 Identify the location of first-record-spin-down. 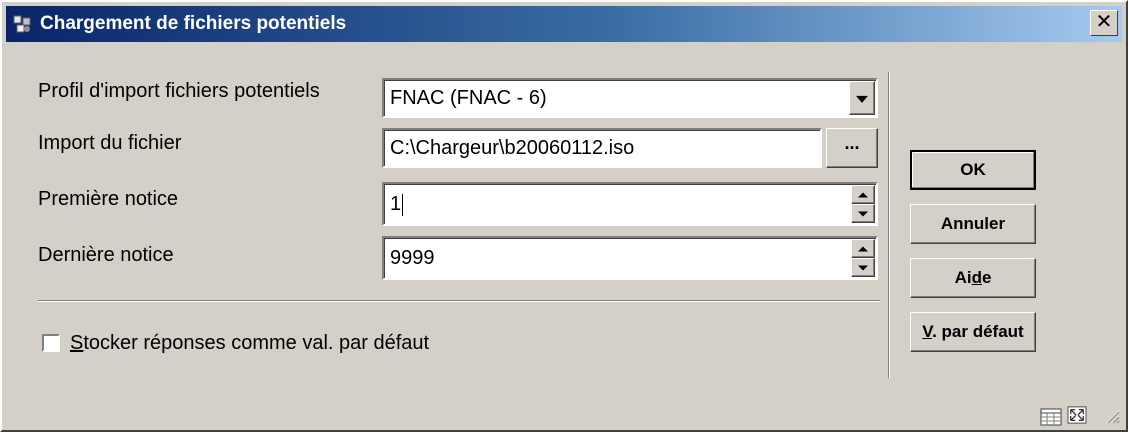
(863, 213).